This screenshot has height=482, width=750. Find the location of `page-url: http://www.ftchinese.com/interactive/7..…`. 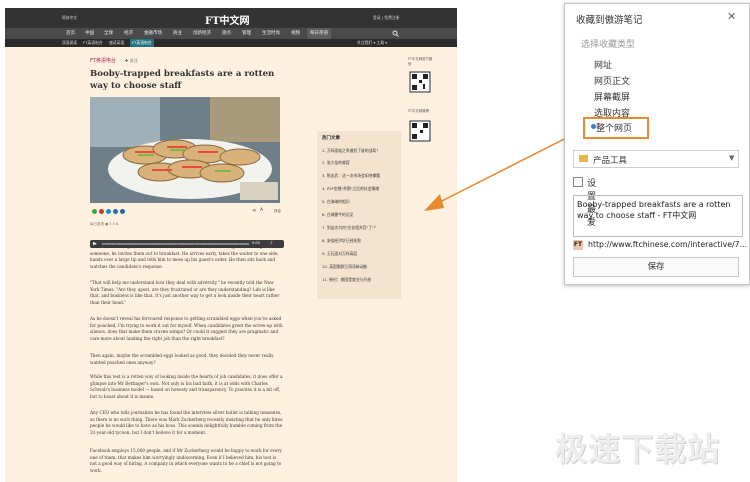

page-url: http://www.ftchinese.com/interactive/7..… is located at coordinates (668, 244).